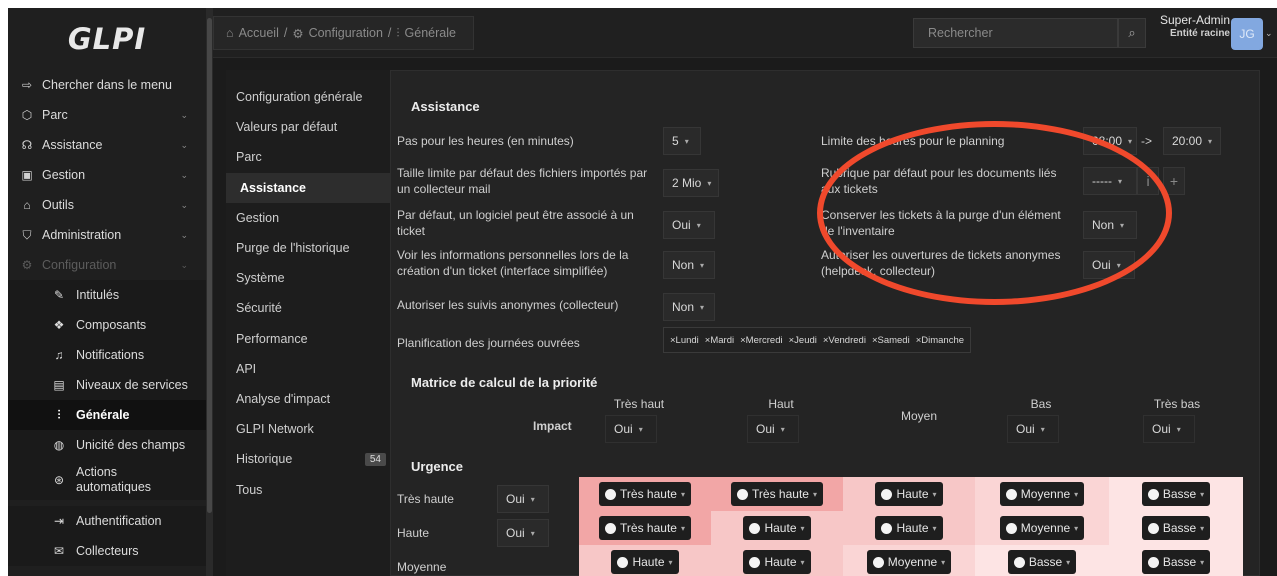 The height and width of the screenshot is (576, 1277). Describe the element at coordinates (1110, 141) in the screenshot. I see `planning-from-select: 08:00 ▾` at that location.